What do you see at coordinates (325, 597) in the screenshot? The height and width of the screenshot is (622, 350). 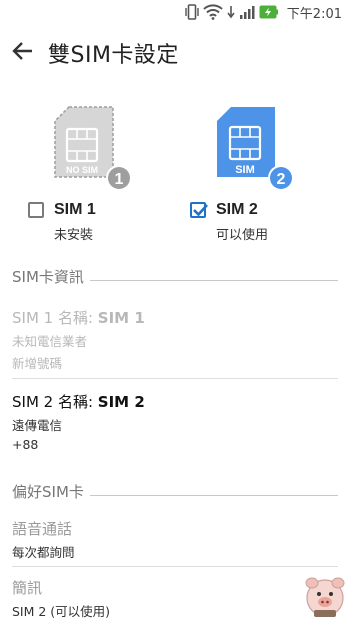 I see `watermark-mascot-icon` at bounding box center [325, 597].